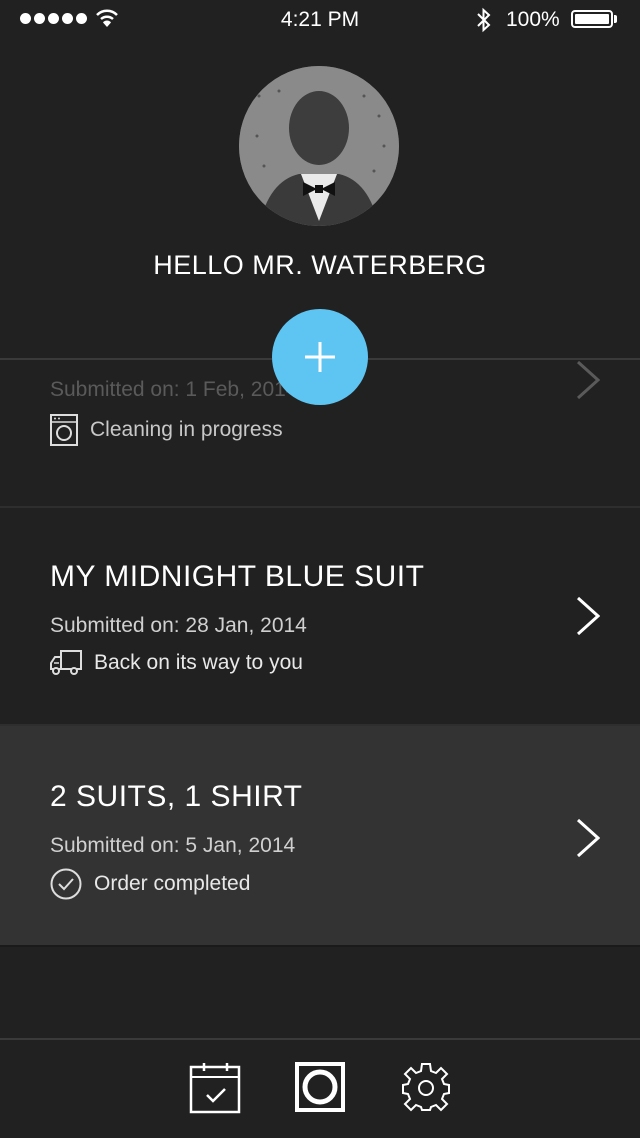 The height and width of the screenshot is (1138, 640). I want to click on order-date: Submitted on: 1 Feb, 2014, so click(174, 389).